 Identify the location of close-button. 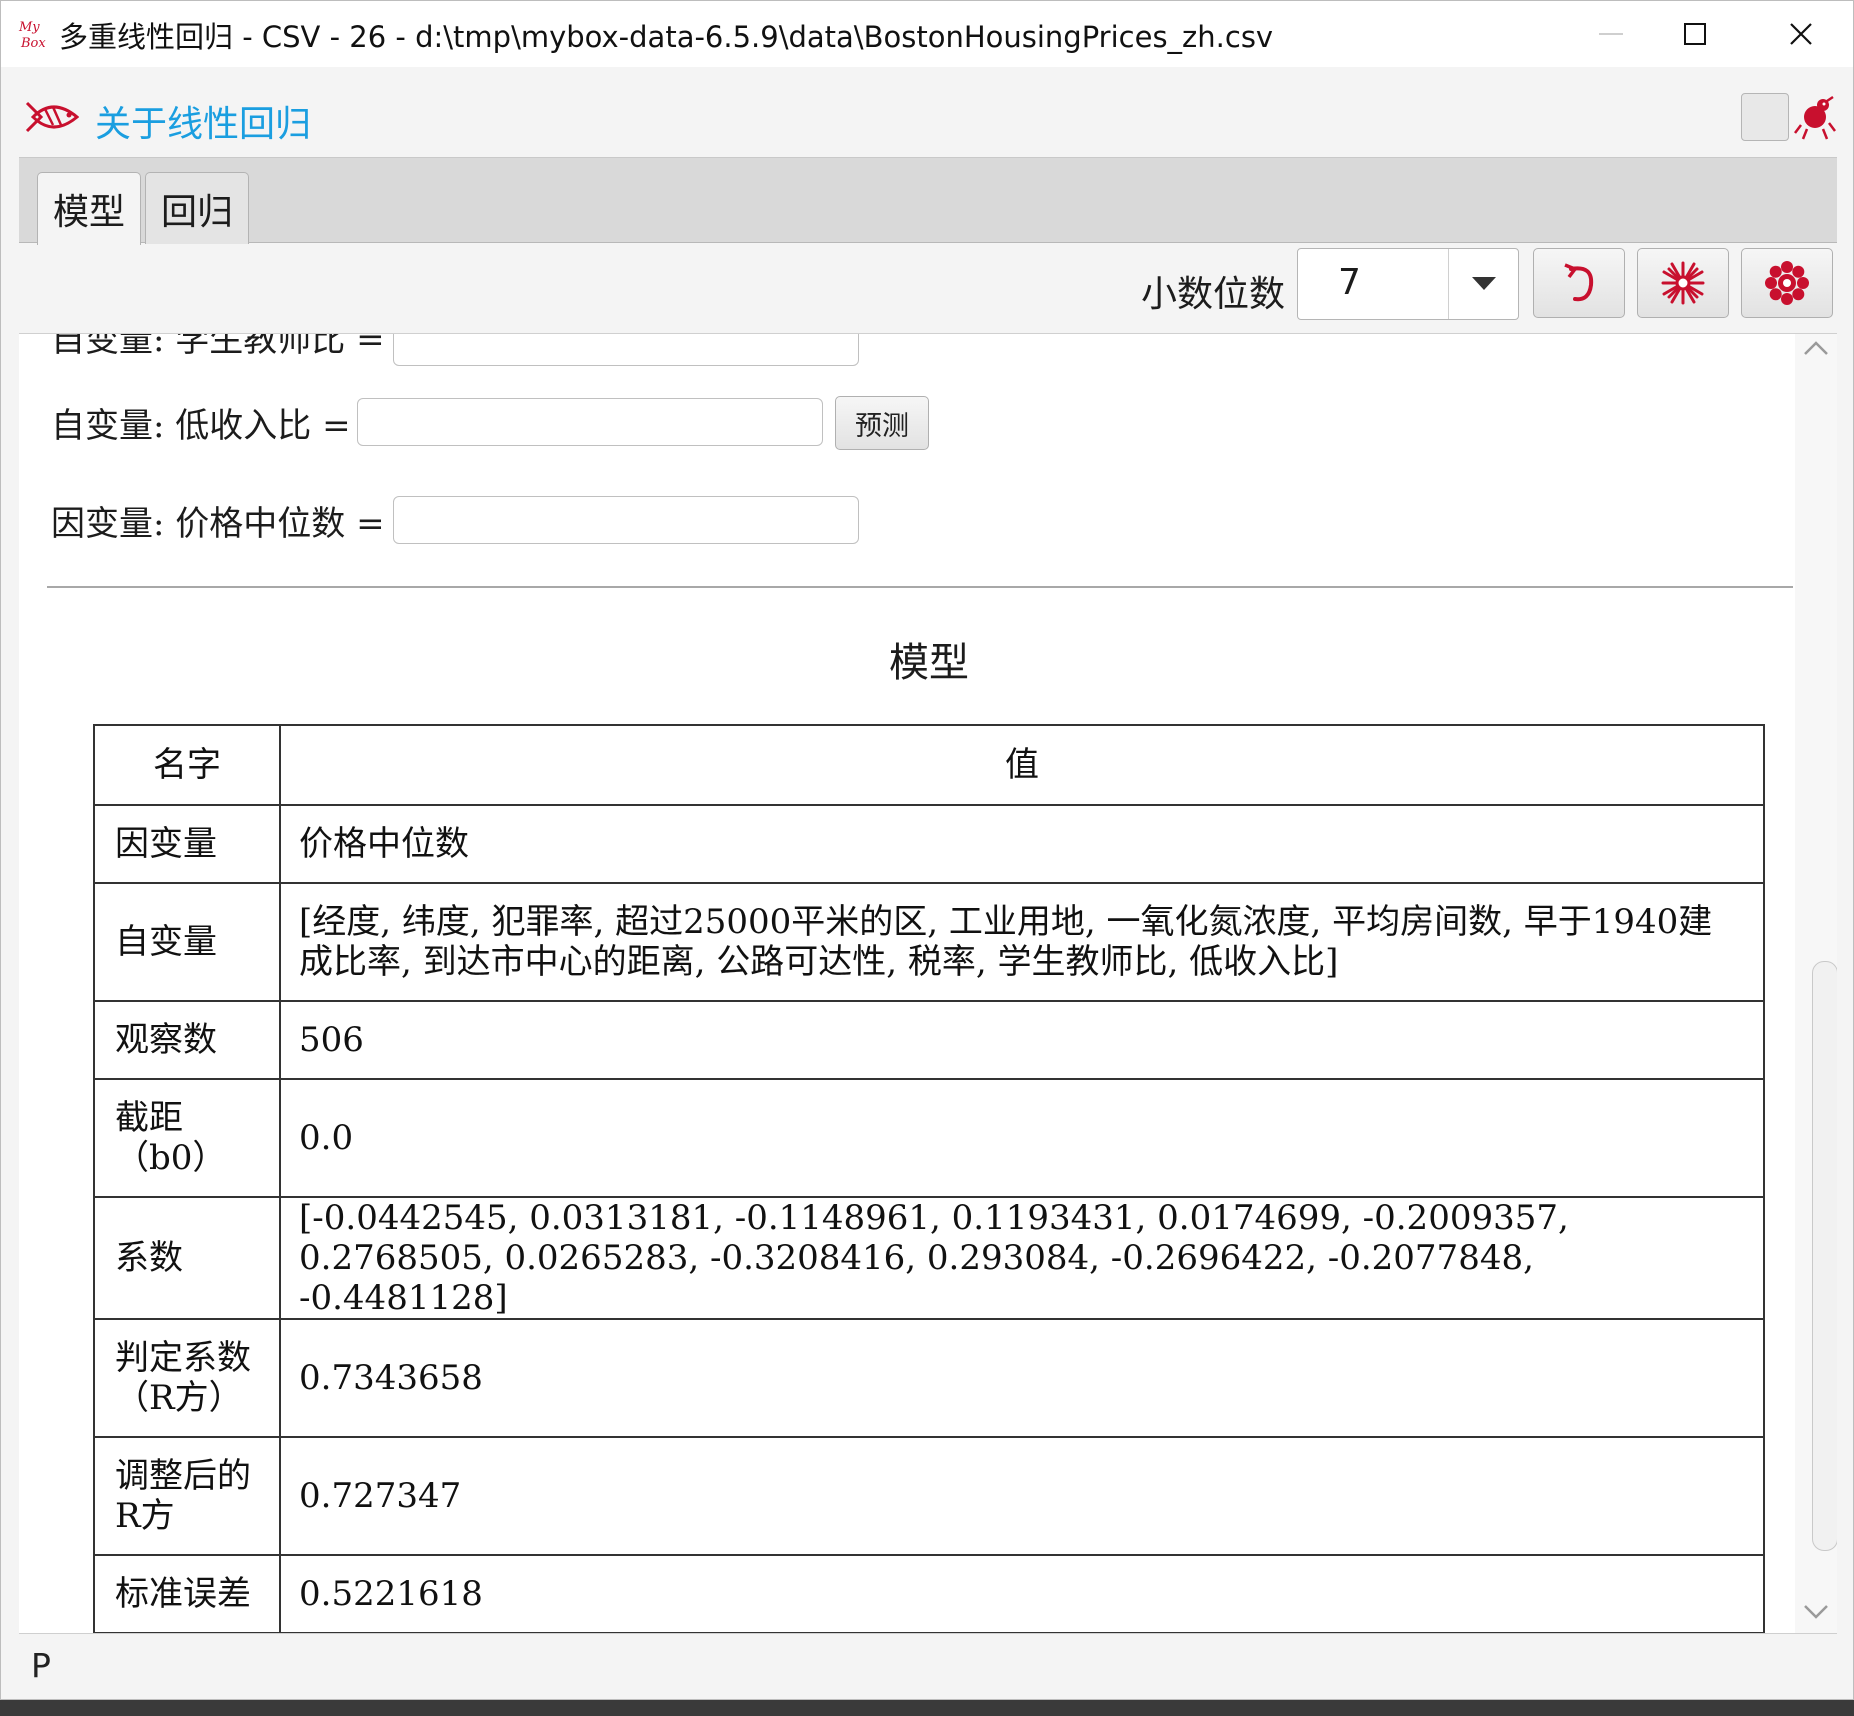
(1801, 34).